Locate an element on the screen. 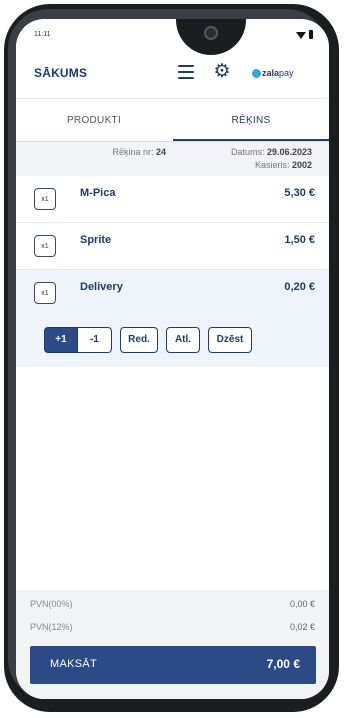 The image size is (345, 718). item-actions-bar: +1 -1 Red. Atl. Dzēst is located at coordinates (172, 342).